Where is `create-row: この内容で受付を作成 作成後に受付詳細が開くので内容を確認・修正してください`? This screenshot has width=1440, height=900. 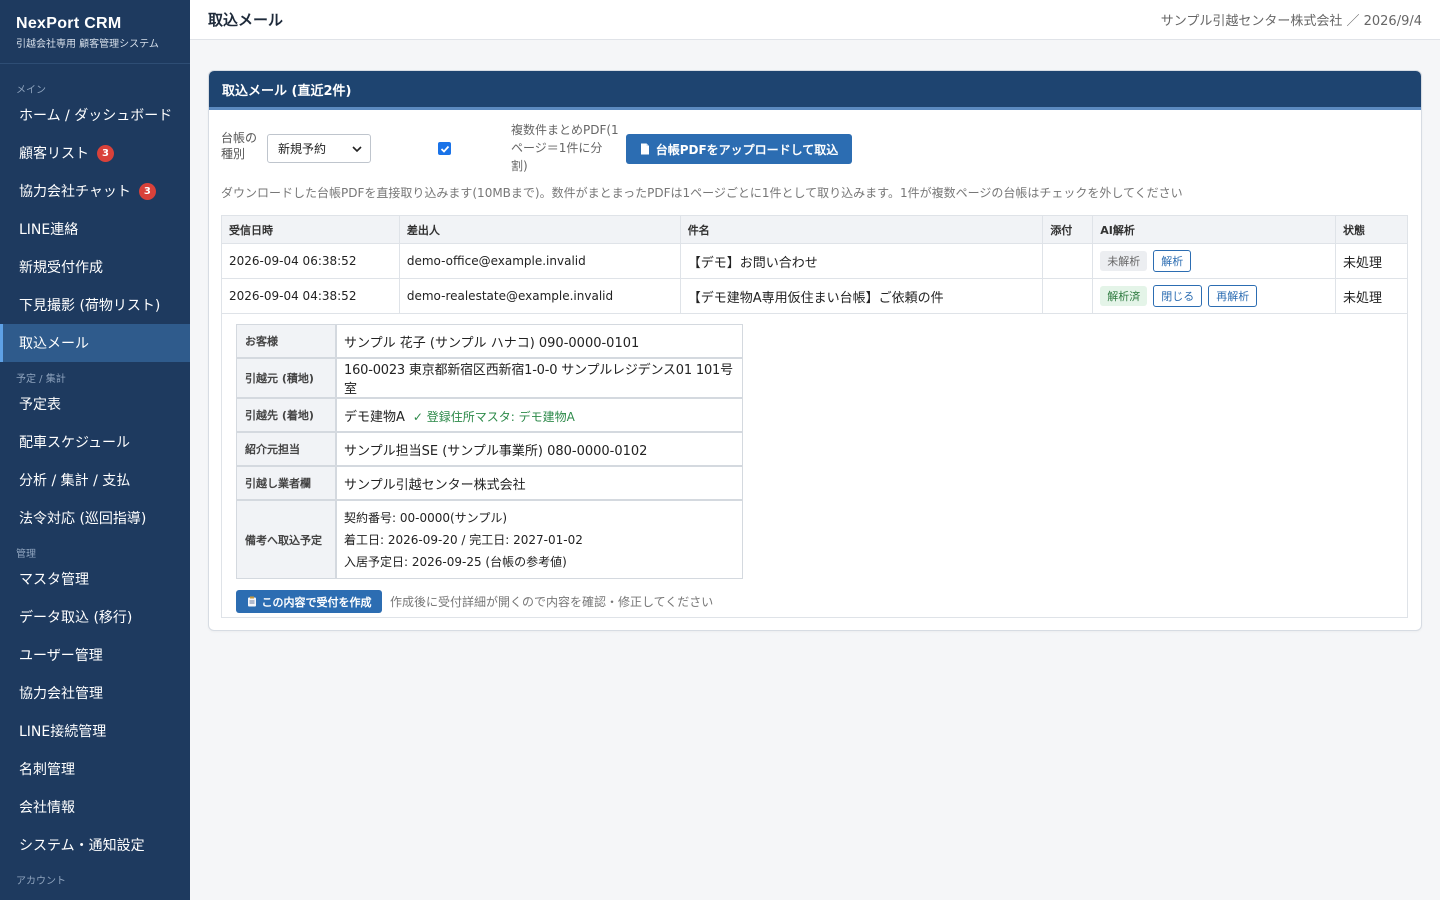 create-row: この内容で受付を作成 作成後に受付詳細が開くので内容を確認・修正してください is located at coordinates (821, 601).